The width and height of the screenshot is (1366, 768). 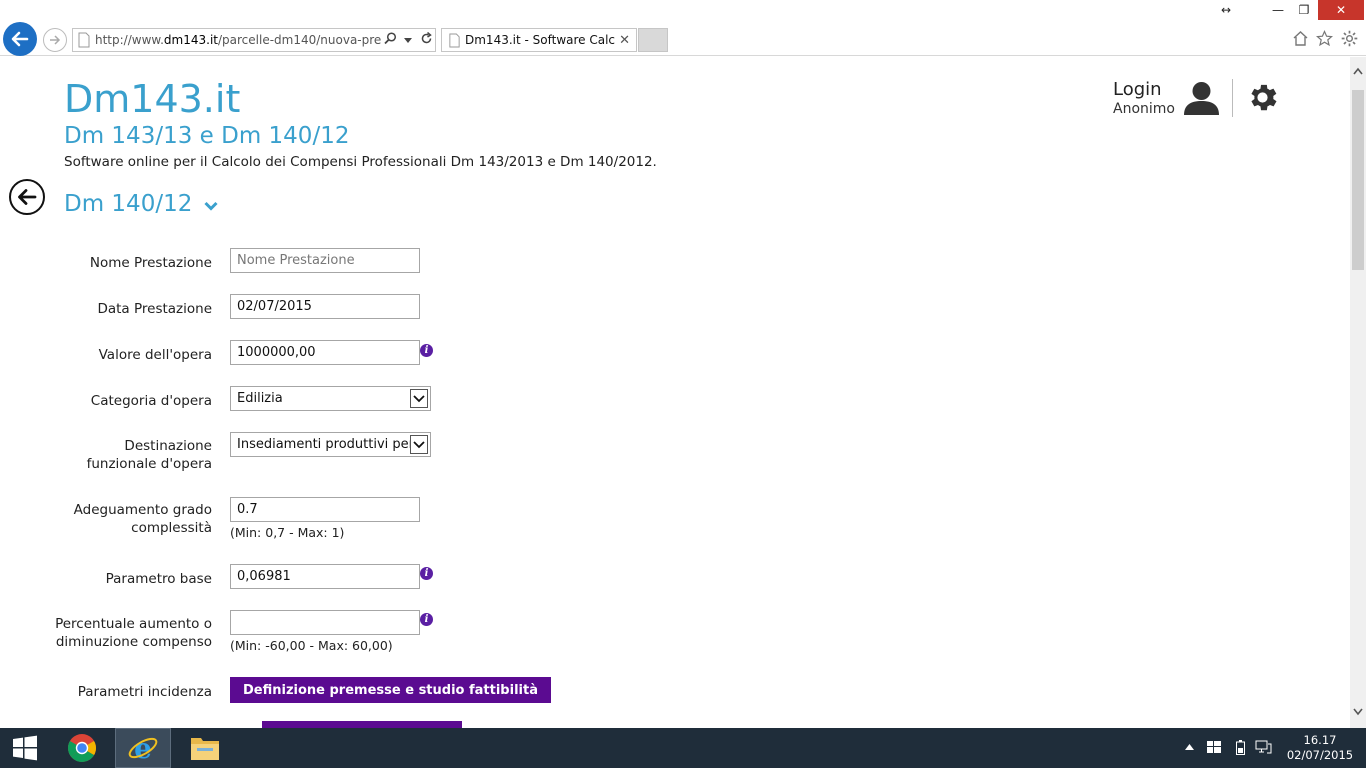 I want to click on categoria-opera-label: Categoria d'opera, so click(x=151, y=401).